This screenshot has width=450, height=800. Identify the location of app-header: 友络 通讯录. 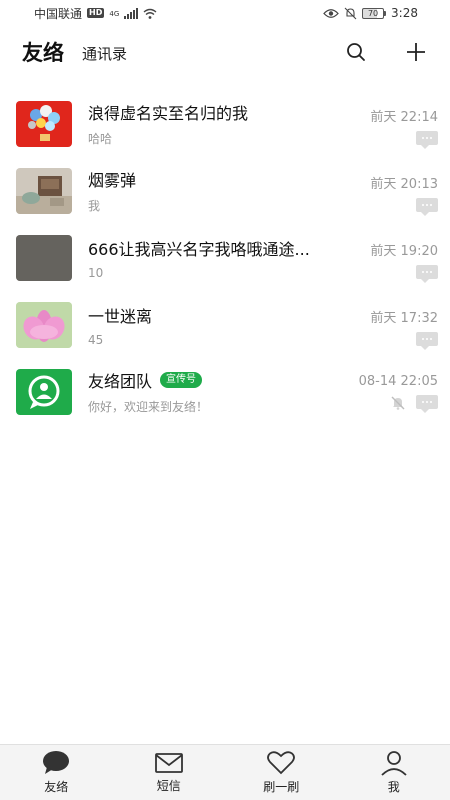
(225, 52).